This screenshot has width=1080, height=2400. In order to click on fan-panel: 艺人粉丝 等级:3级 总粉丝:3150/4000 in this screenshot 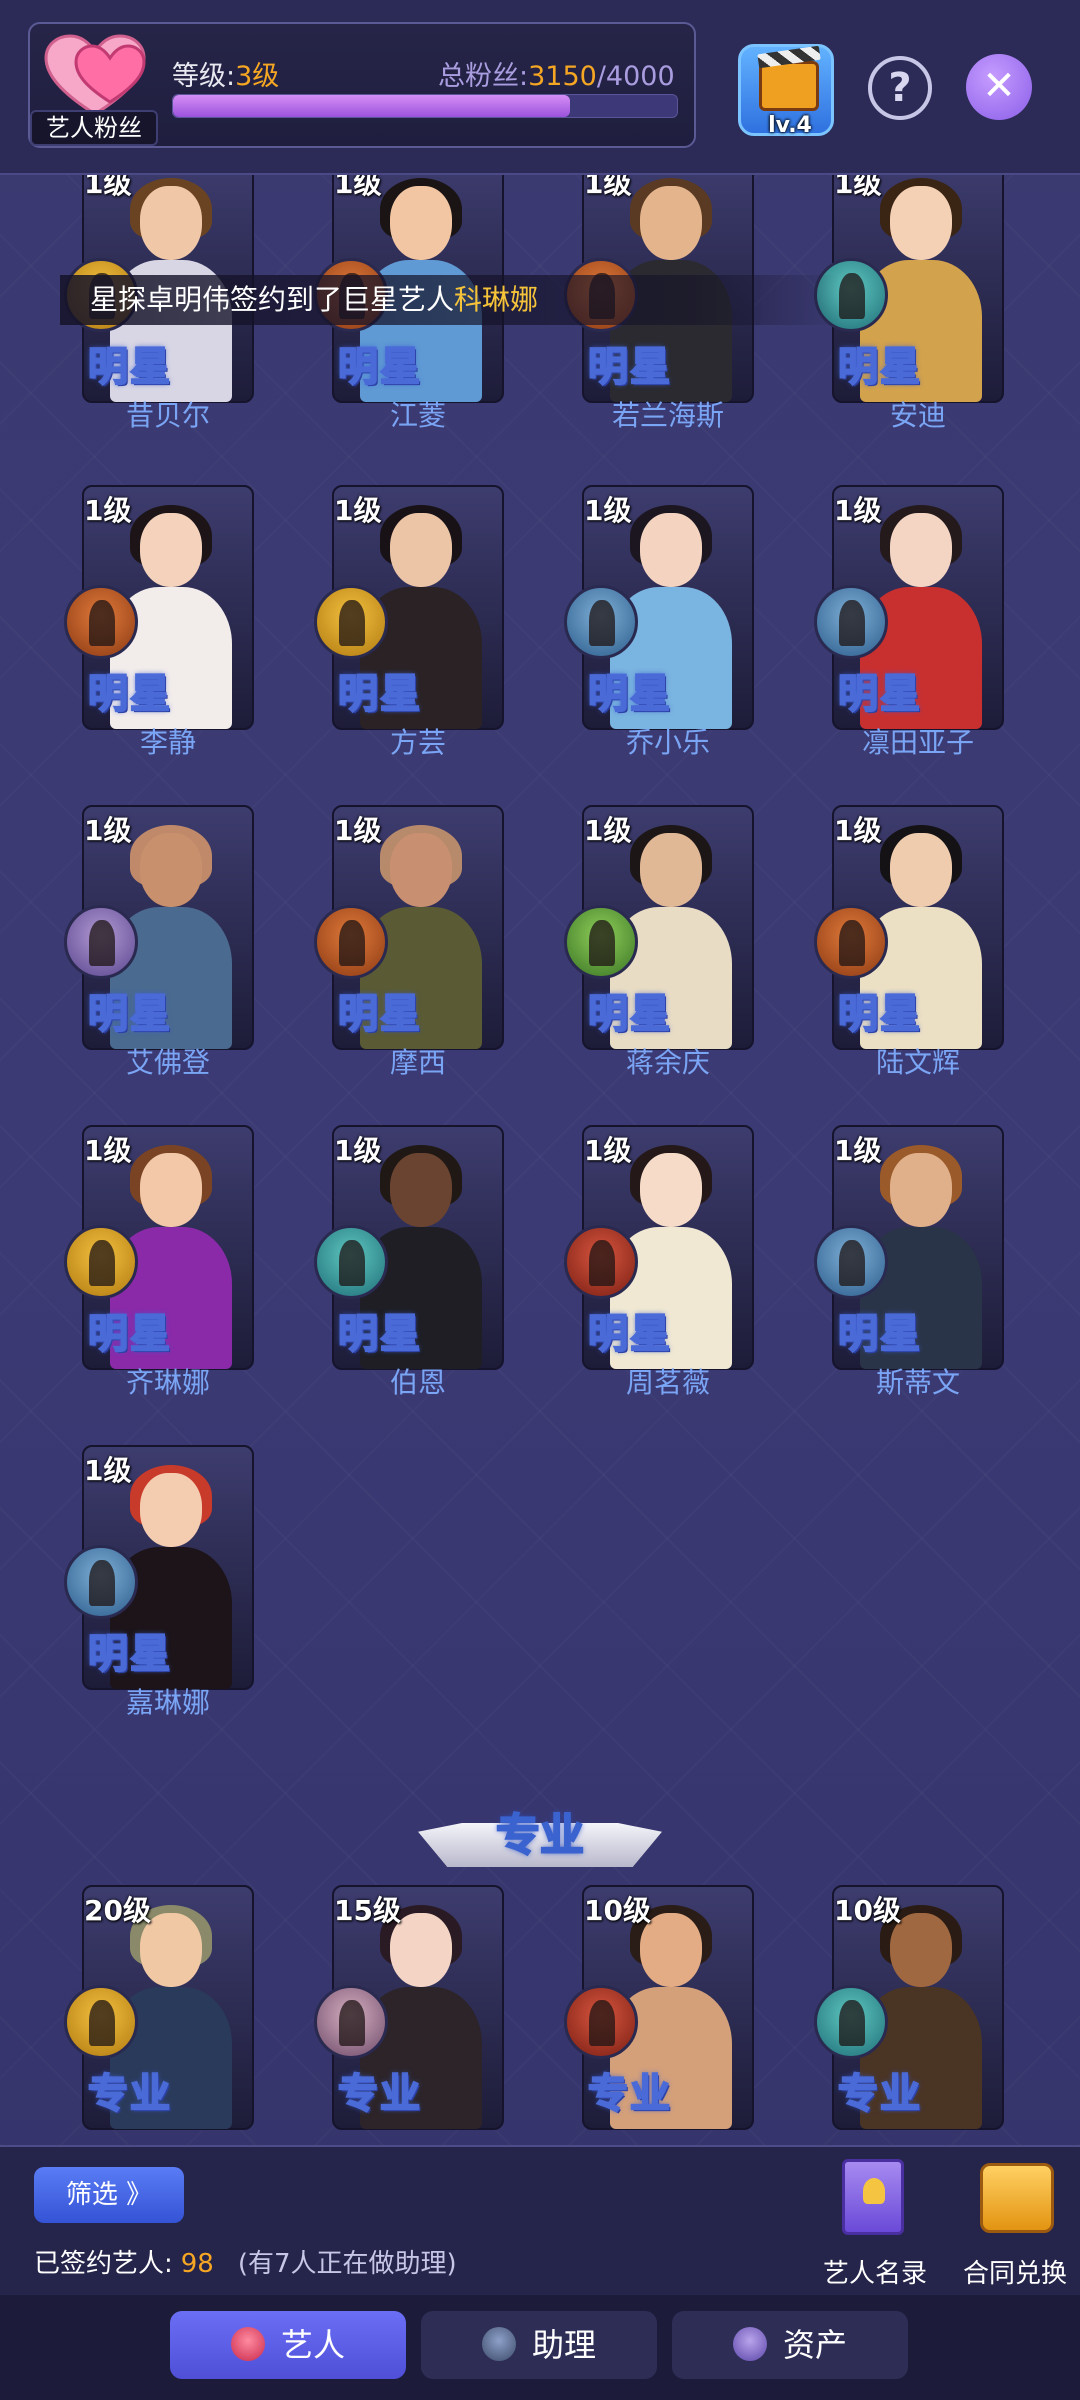, I will do `click(362, 85)`.